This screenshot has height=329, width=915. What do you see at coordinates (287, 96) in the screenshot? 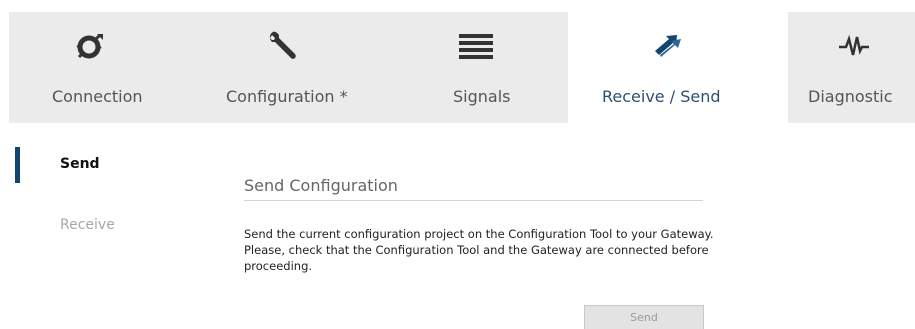
I see `tab-label: Configuration *` at bounding box center [287, 96].